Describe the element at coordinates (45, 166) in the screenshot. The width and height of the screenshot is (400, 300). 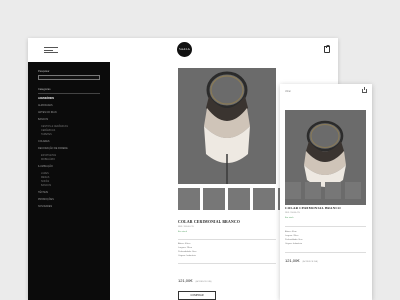
I see `sidebar-item: ILUMINAÇÃO` at that location.